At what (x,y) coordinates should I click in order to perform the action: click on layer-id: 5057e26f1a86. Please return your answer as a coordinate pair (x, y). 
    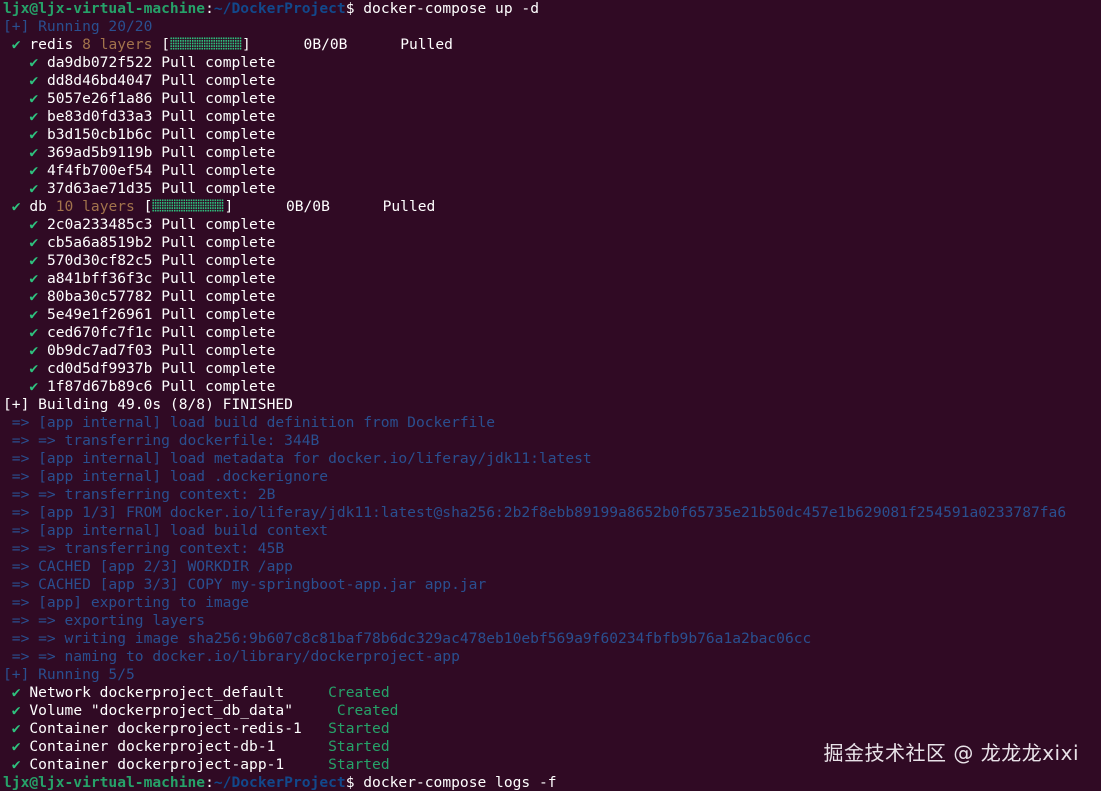
    Looking at the image, I should click on (99, 98).